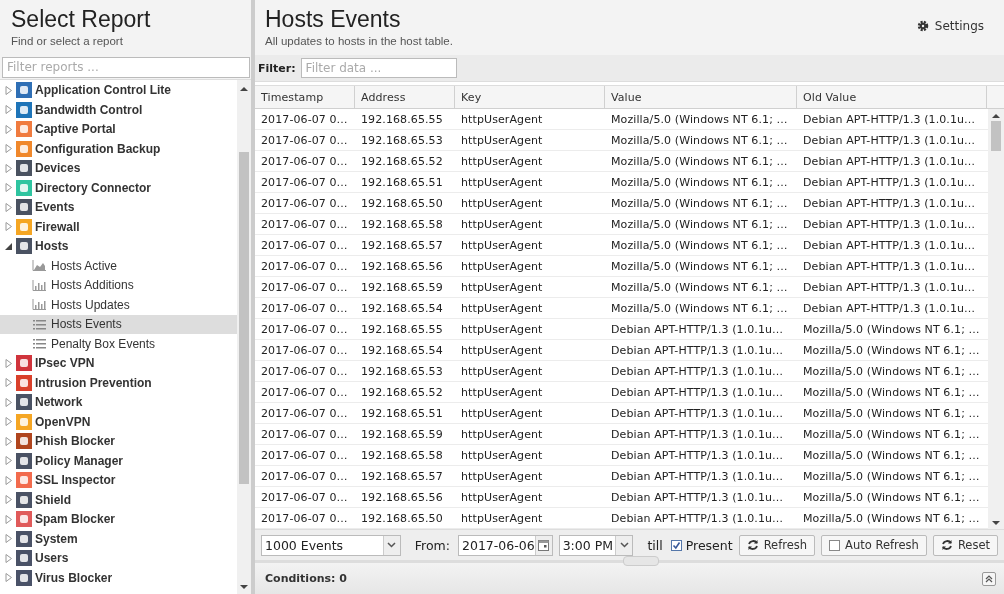  What do you see at coordinates (8, 246) in the screenshot?
I see `collapse-arrow-icon` at bounding box center [8, 246].